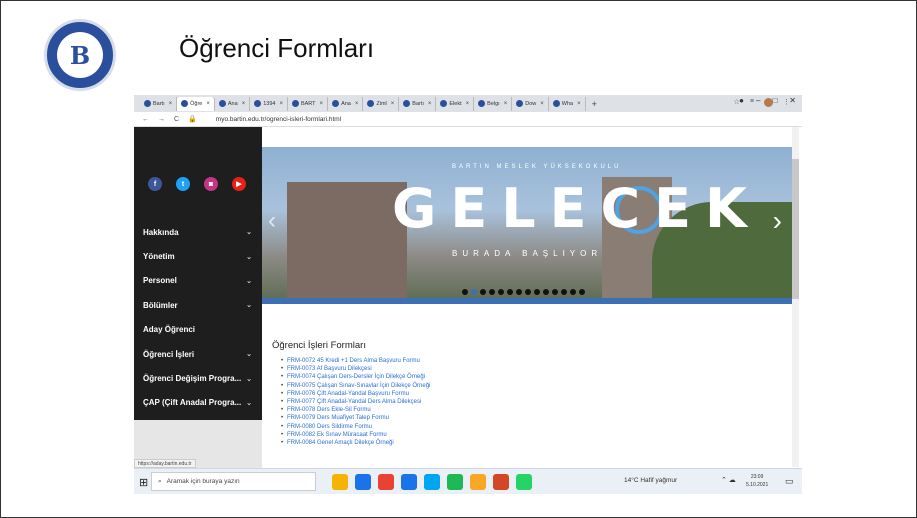 The height and width of the screenshot is (518, 917). What do you see at coordinates (155, 184) in the screenshot?
I see `facebook-icon: f` at bounding box center [155, 184].